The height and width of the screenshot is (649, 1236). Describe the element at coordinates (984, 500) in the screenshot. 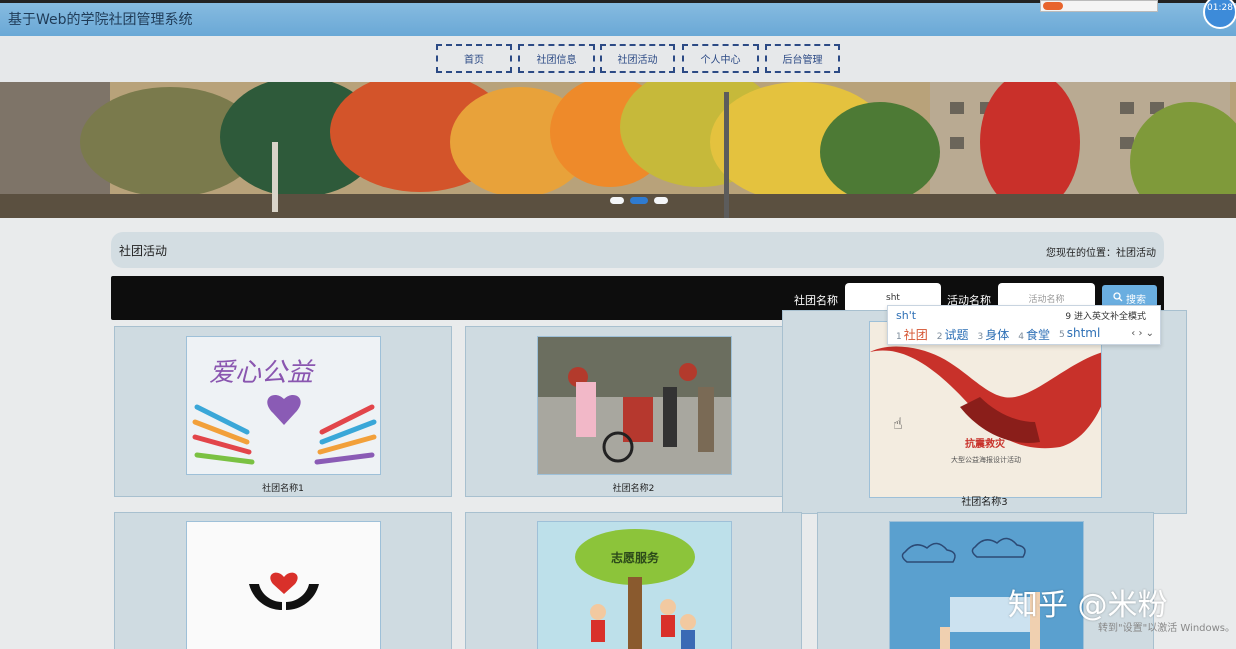

I see `card-title: 社团名称3` at that location.